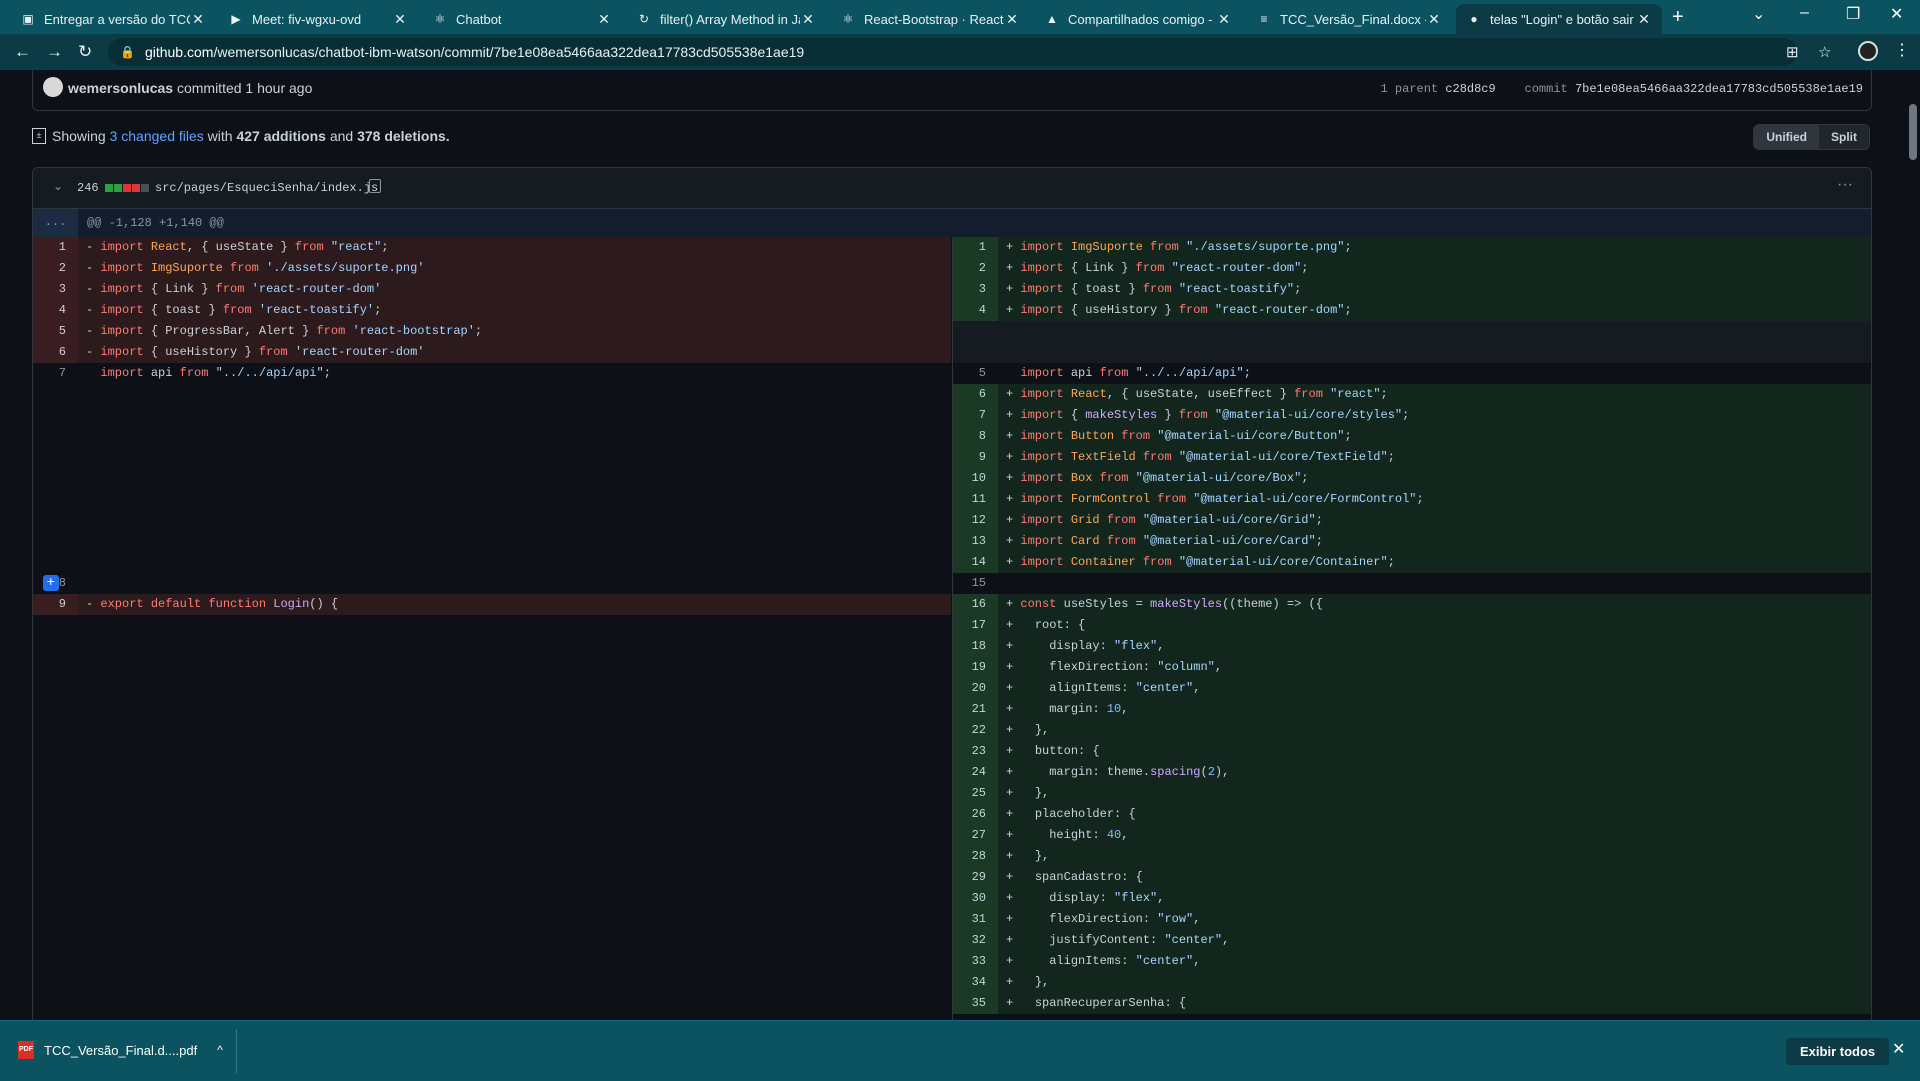 This screenshot has width=1920, height=1081. I want to click on split-button: Split, so click(1844, 137).